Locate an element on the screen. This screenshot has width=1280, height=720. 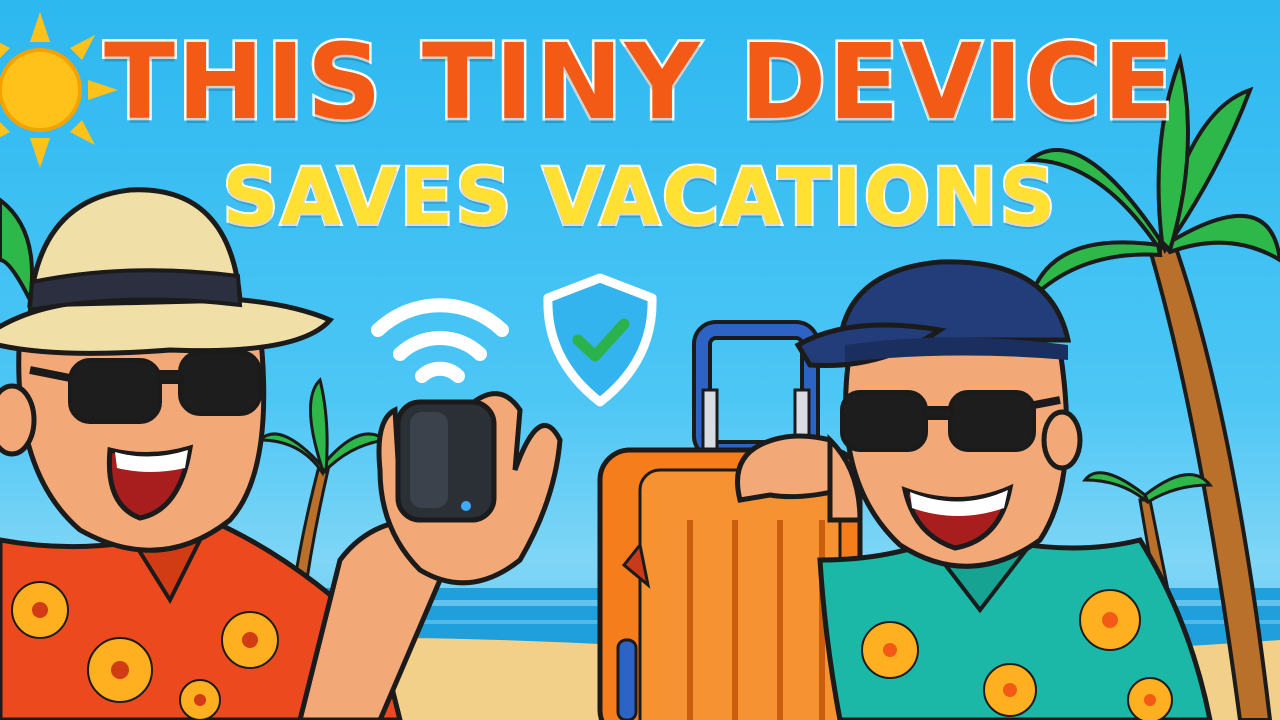
right-man-sunglasses is located at coordinates (950, 421).